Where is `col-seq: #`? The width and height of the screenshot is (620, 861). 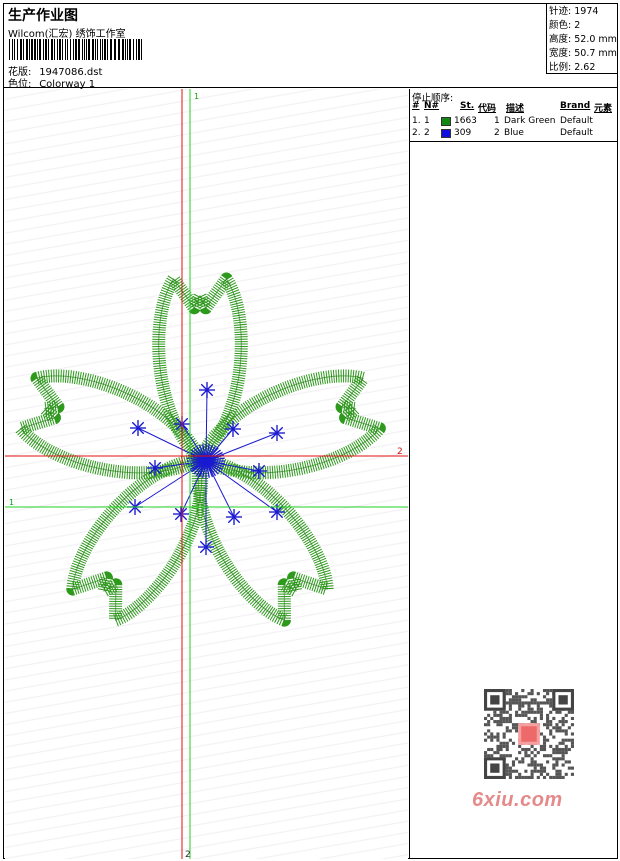 col-seq: # is located at coordinates (416, 106).